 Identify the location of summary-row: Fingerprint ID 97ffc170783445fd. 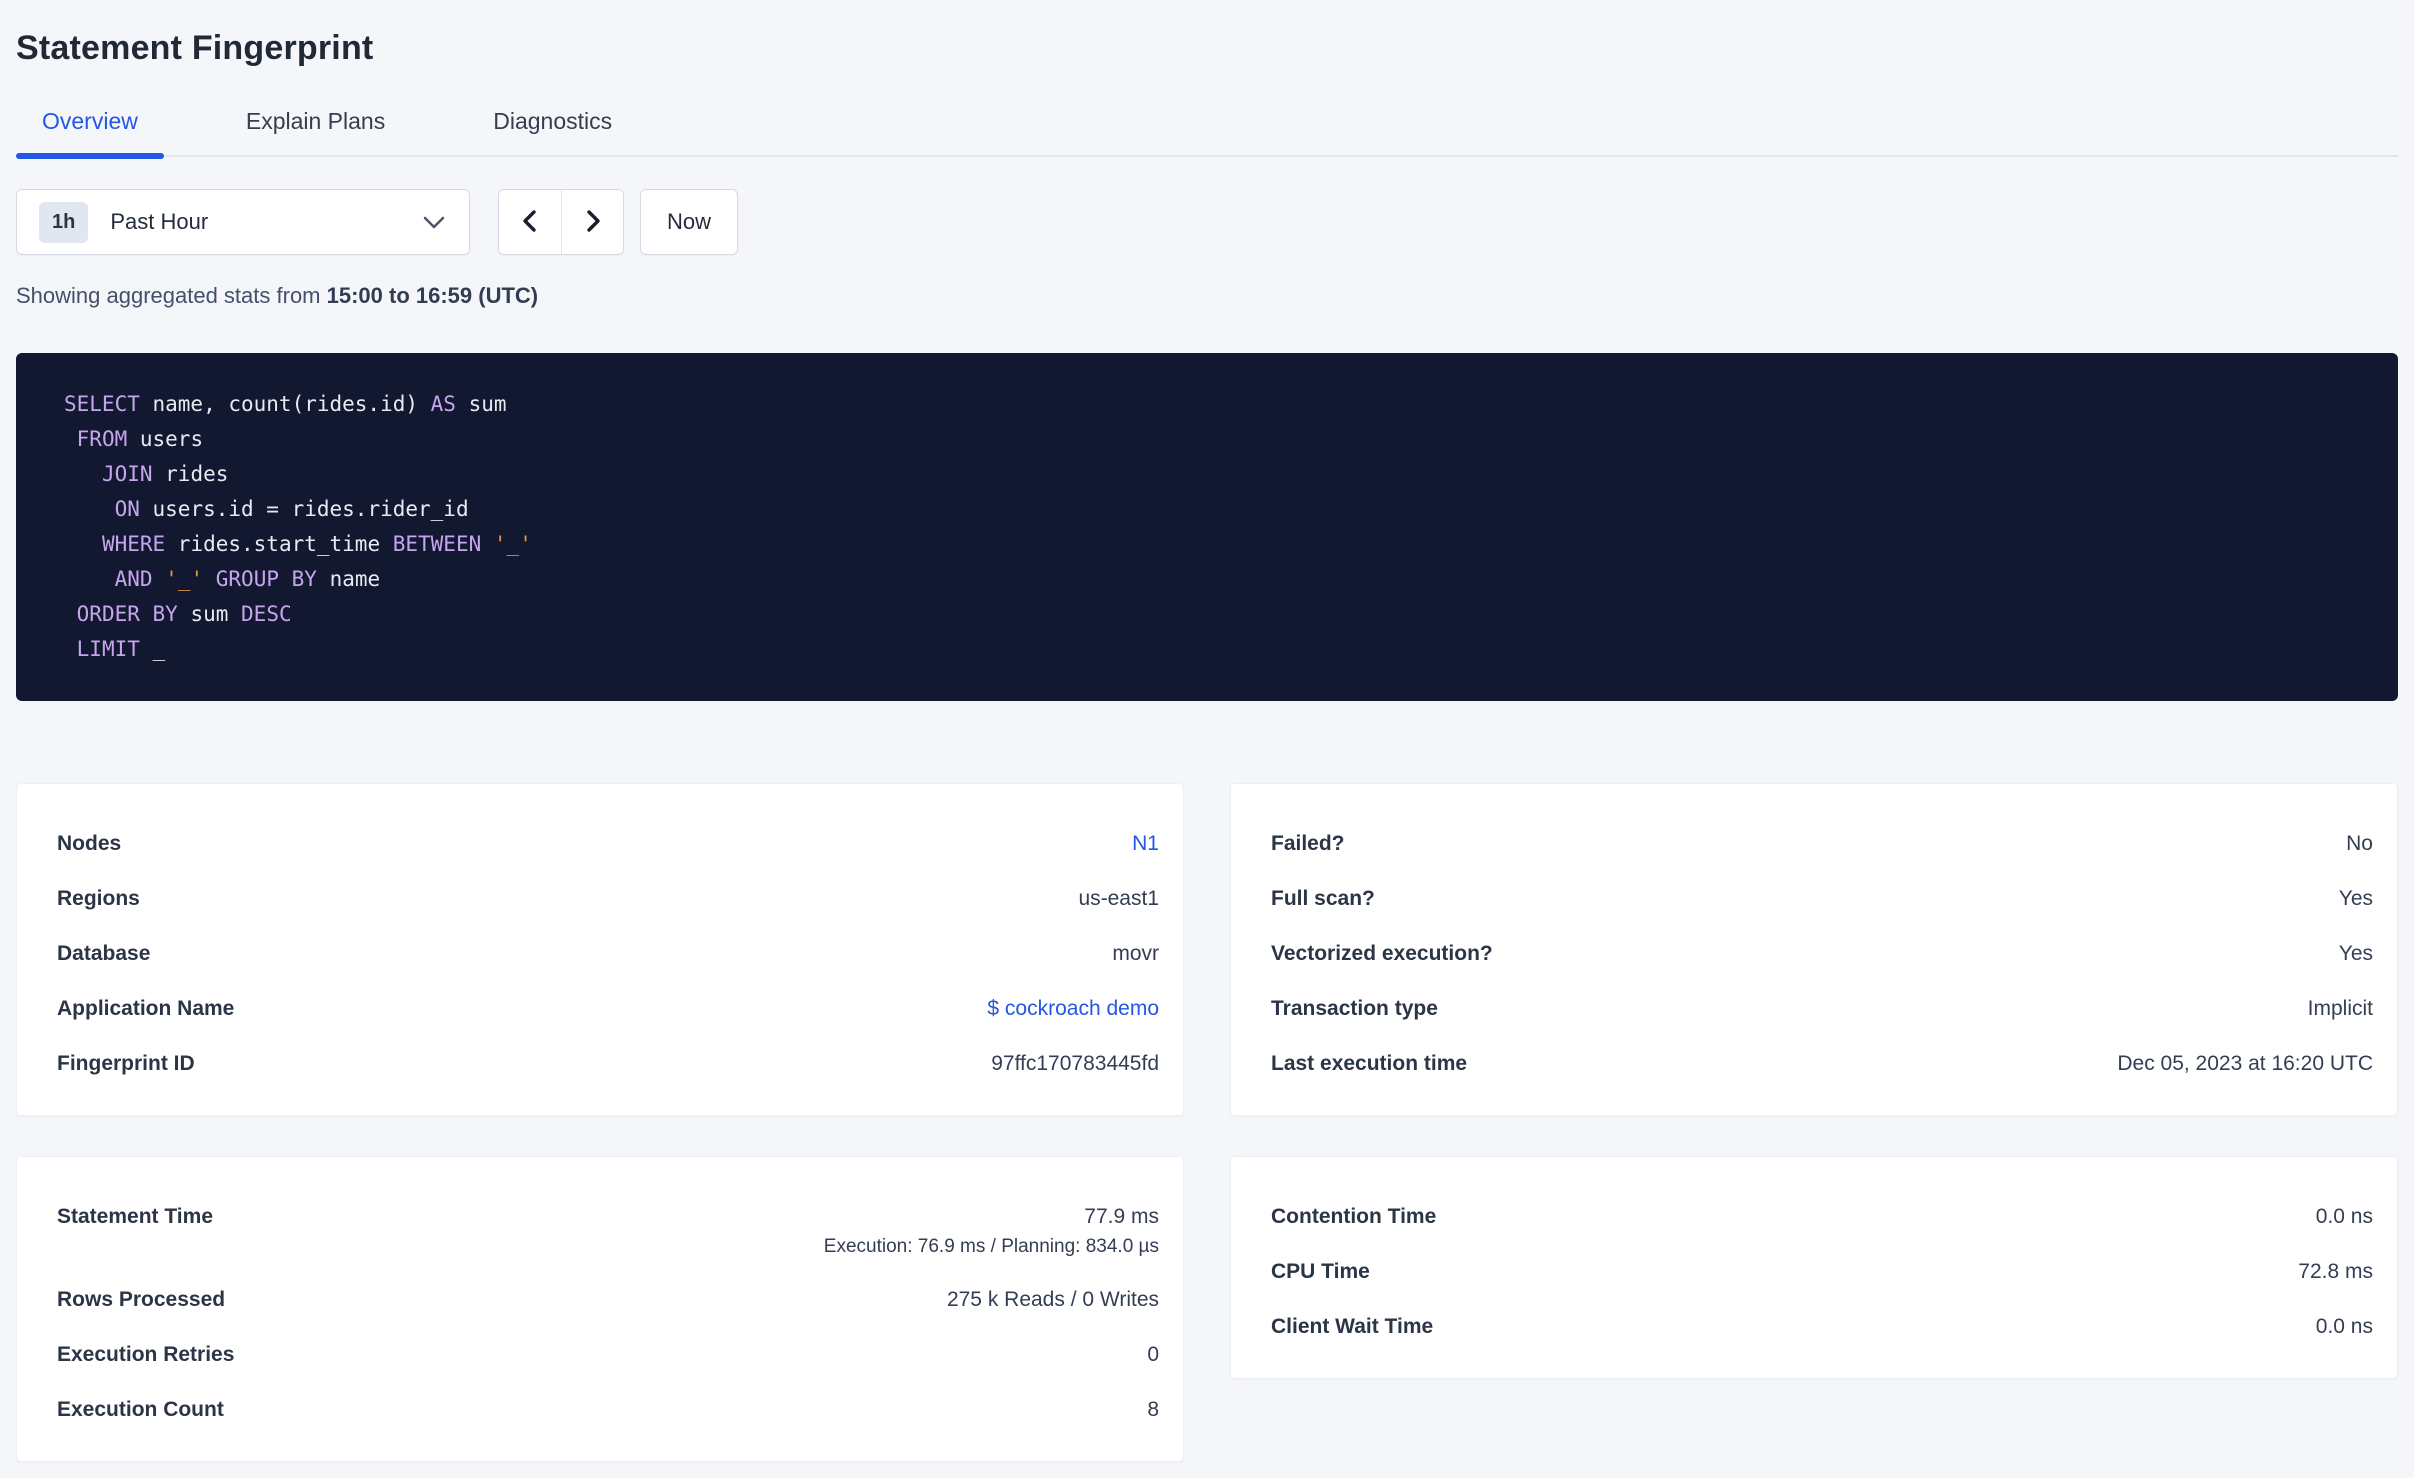
(608, 1063).